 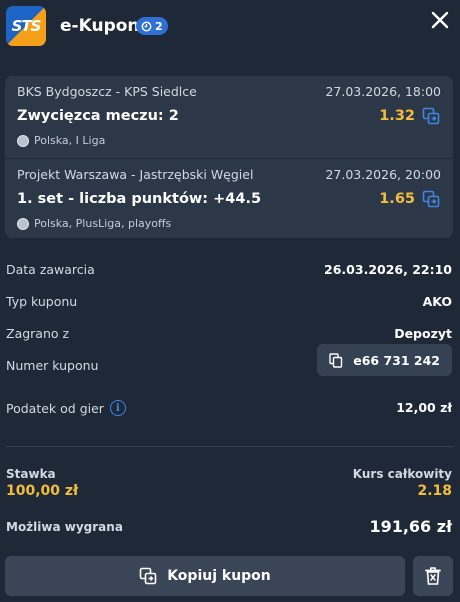 I want to click on league-info: Polska, PlusLiga, playoffs, so click(x=94, y=223).